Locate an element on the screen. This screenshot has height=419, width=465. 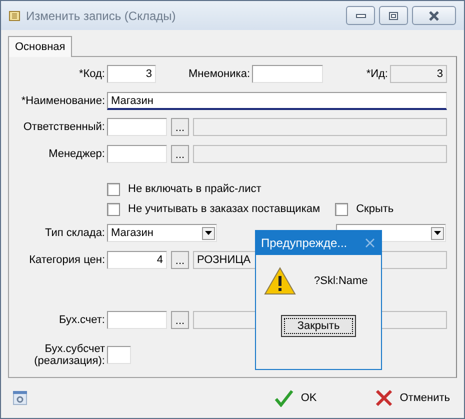
field-label: Тип склада: is located at coordinates (75, 233).